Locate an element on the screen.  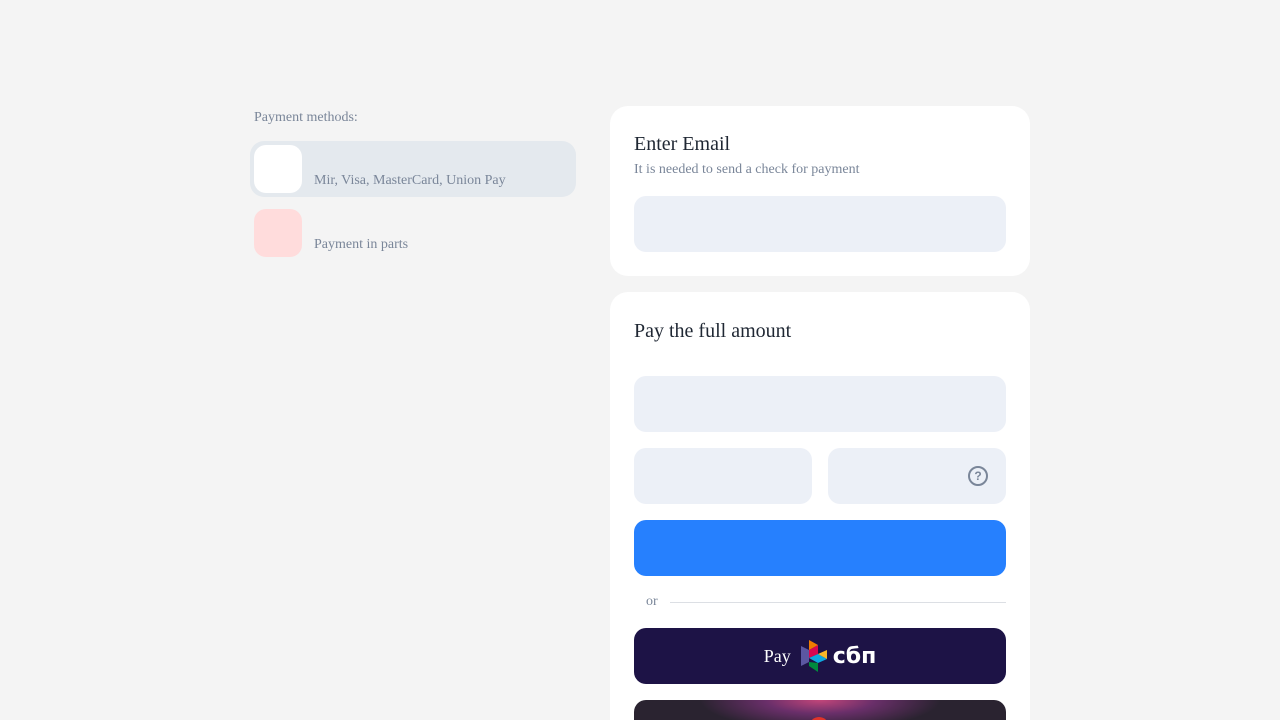
email-card-title: Enter Email is located at coordinates (682, 144).